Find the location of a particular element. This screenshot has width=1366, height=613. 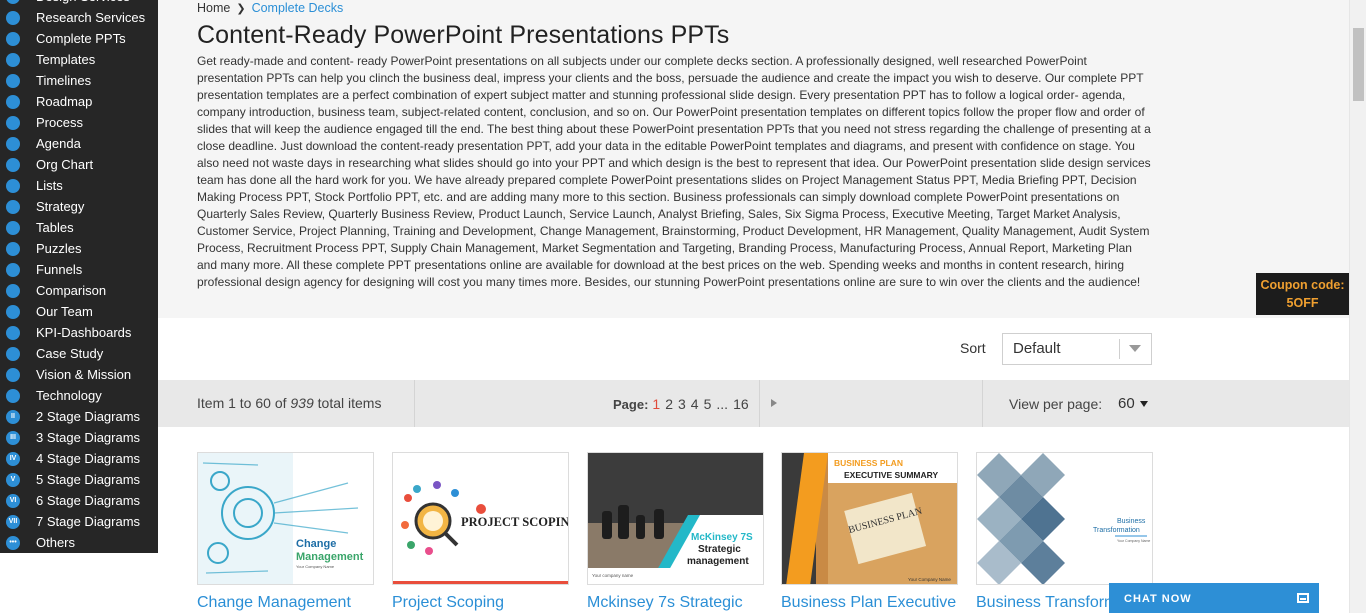

next-page-icon is located at coordinates (774, 403).